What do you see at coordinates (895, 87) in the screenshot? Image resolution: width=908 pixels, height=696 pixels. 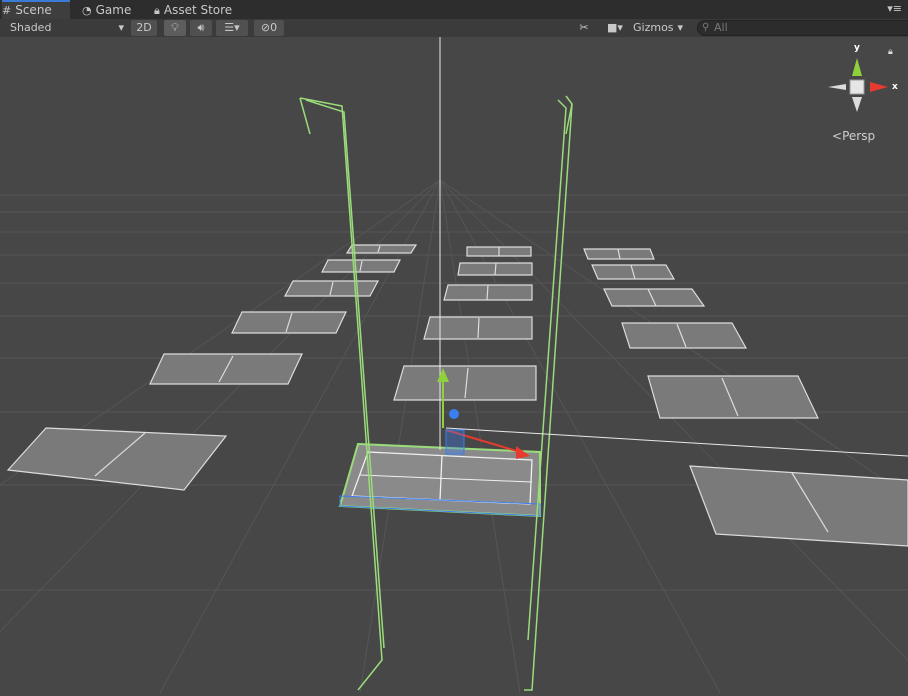 I see `gizmo-x-label: x` at bounding box center [895, 87].